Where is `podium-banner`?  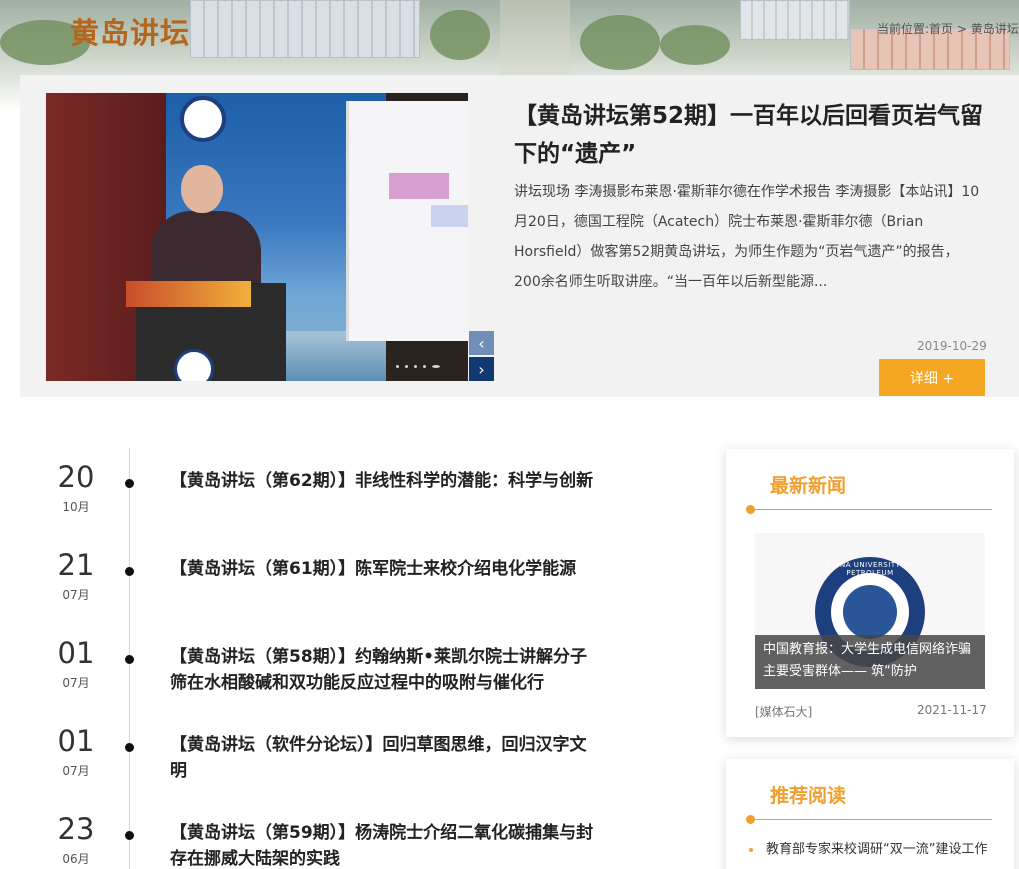
podium-banner is located at coordinates (188, 294).